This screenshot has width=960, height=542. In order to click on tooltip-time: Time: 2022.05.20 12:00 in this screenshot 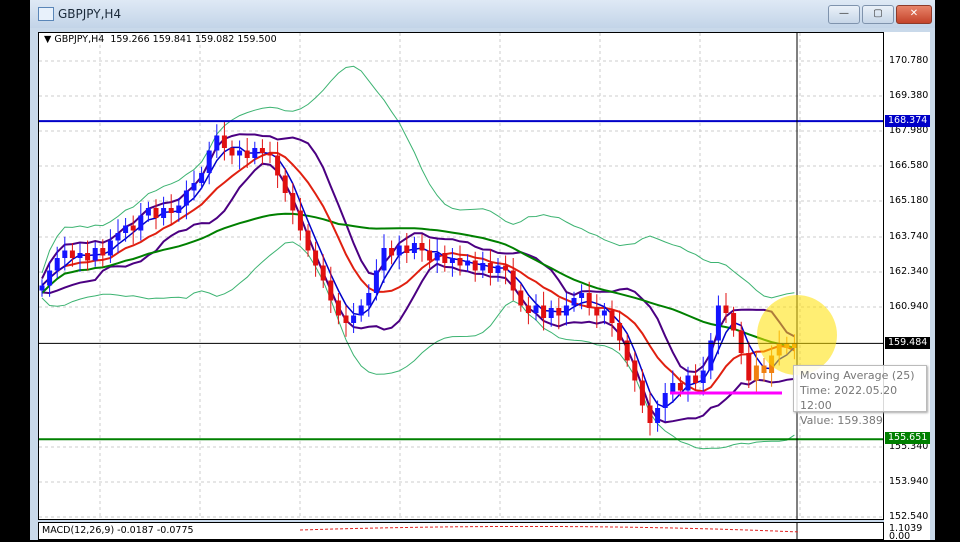, I will do `click(849, 398)`.